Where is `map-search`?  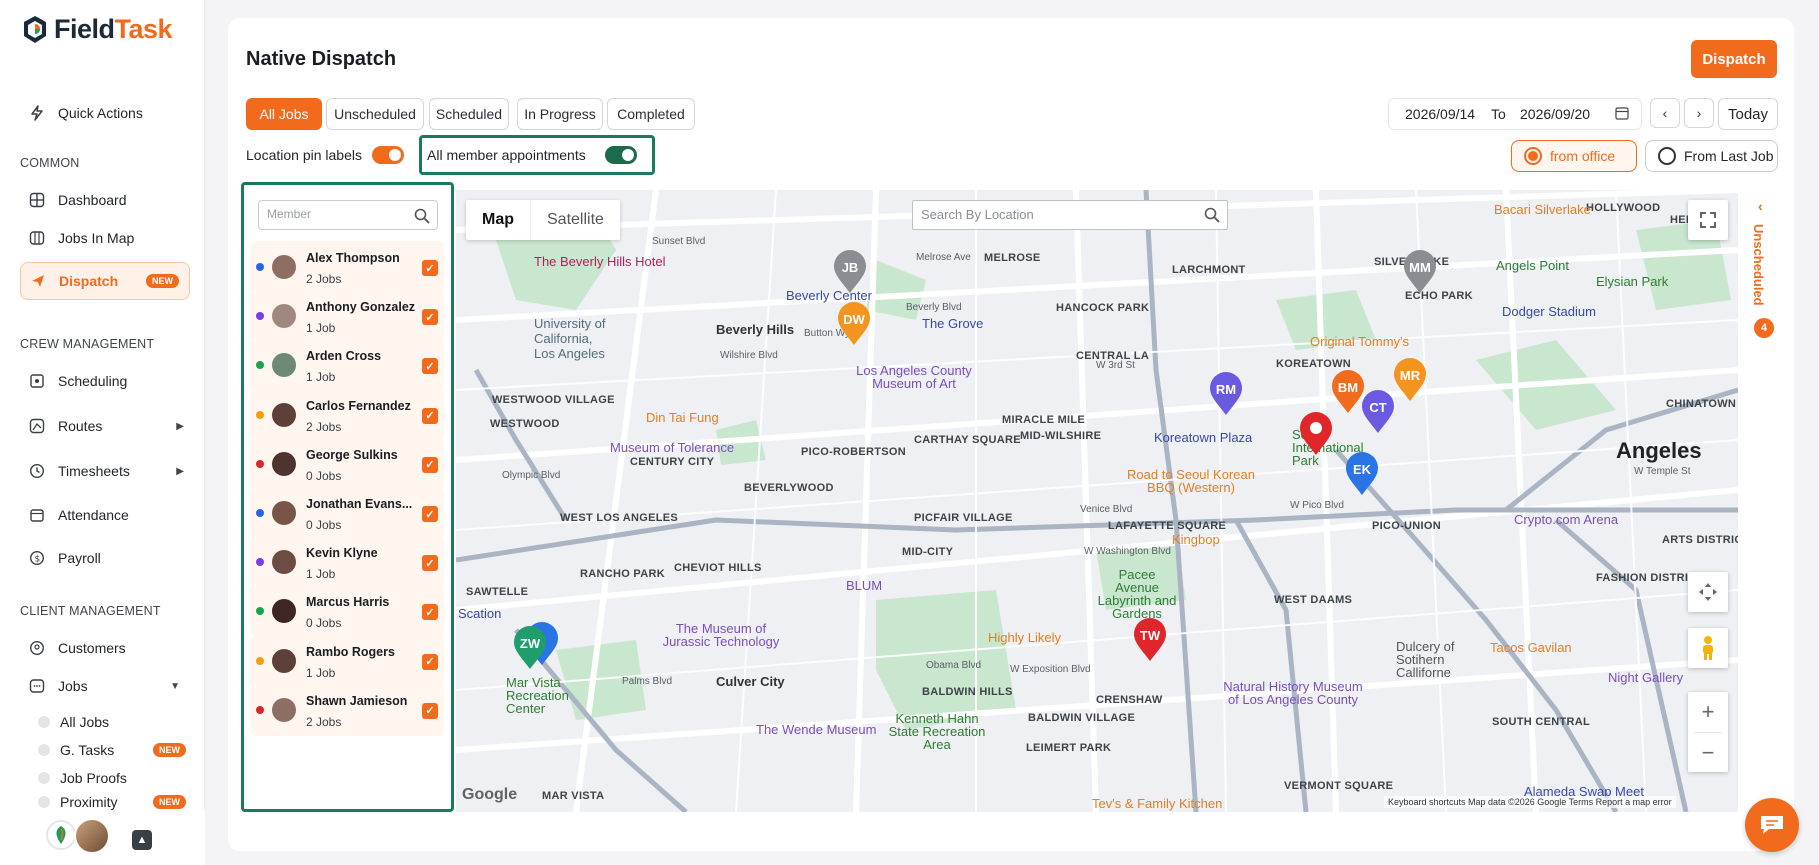 map-search is located at coordinates (1070, 215).